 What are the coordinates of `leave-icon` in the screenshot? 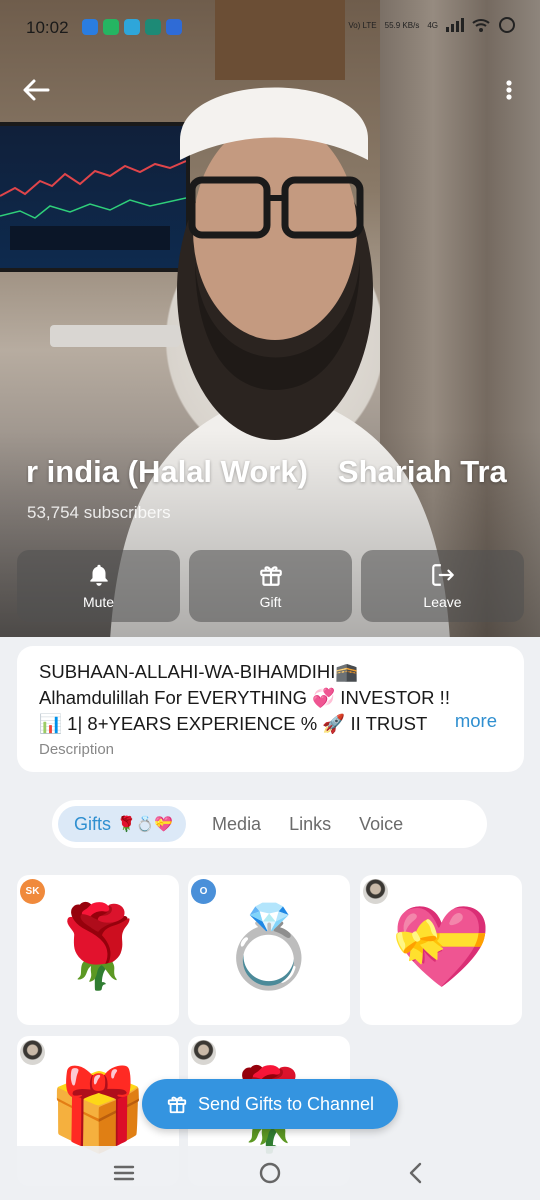 It's located at (442, 575).